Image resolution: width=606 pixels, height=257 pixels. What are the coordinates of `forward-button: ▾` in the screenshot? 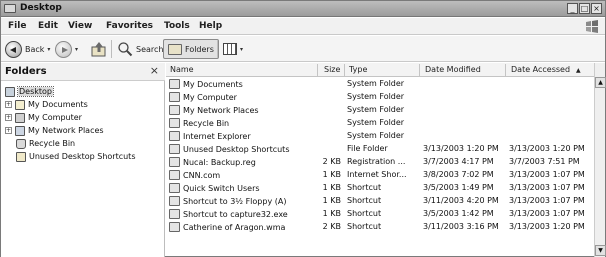 It's located at (66, 49).